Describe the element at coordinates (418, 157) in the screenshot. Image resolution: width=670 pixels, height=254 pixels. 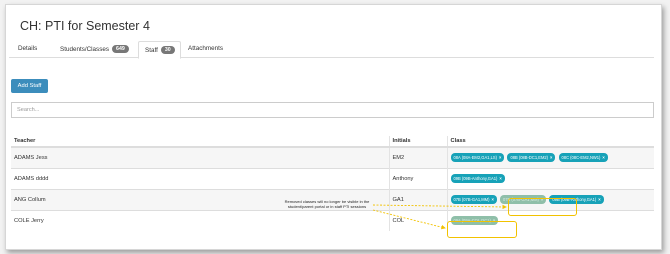
I see `initials-cell: EM2` at that location.